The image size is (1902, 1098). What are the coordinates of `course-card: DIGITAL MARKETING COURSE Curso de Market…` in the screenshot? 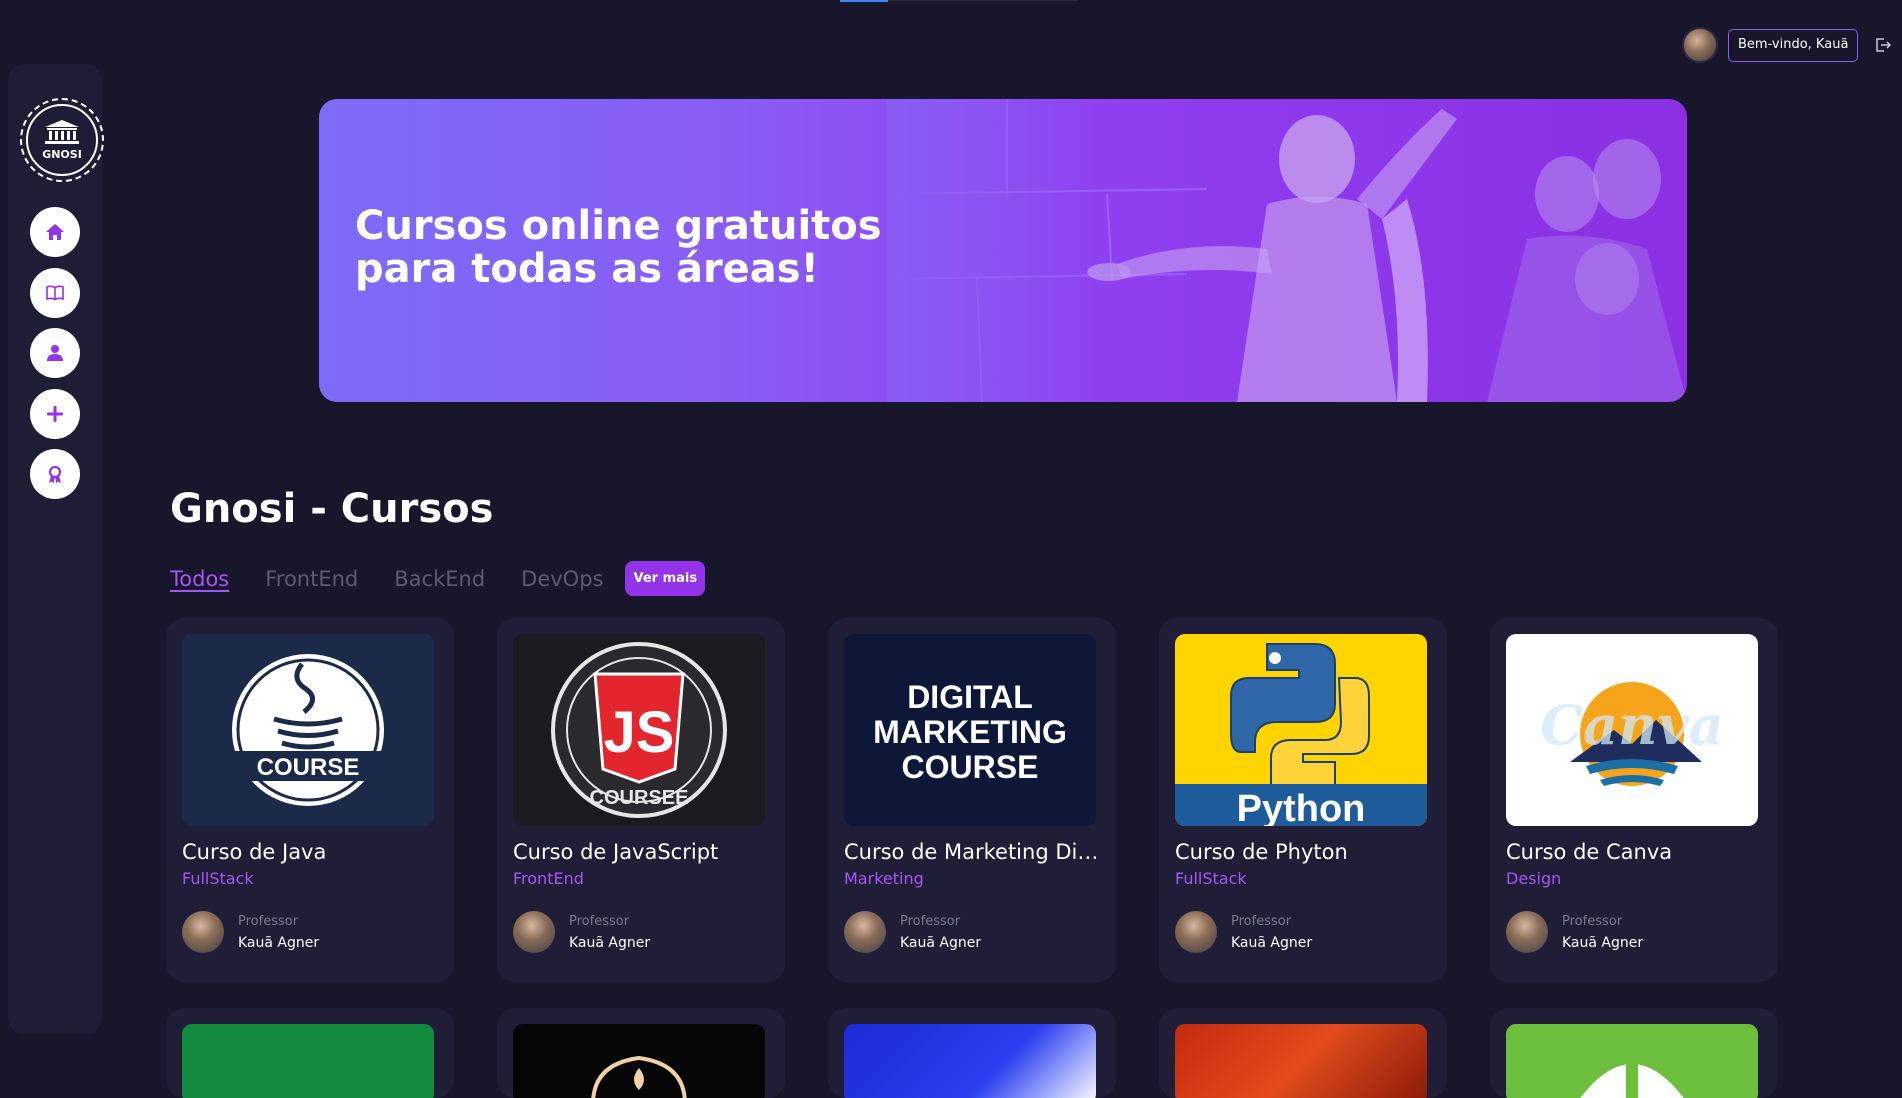 It's located at (972, 800).